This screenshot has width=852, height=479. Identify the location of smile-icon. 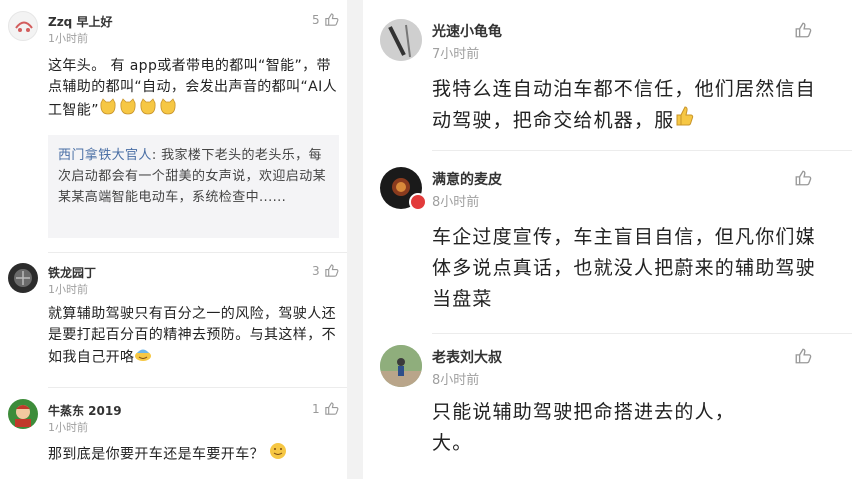
(278, 454).